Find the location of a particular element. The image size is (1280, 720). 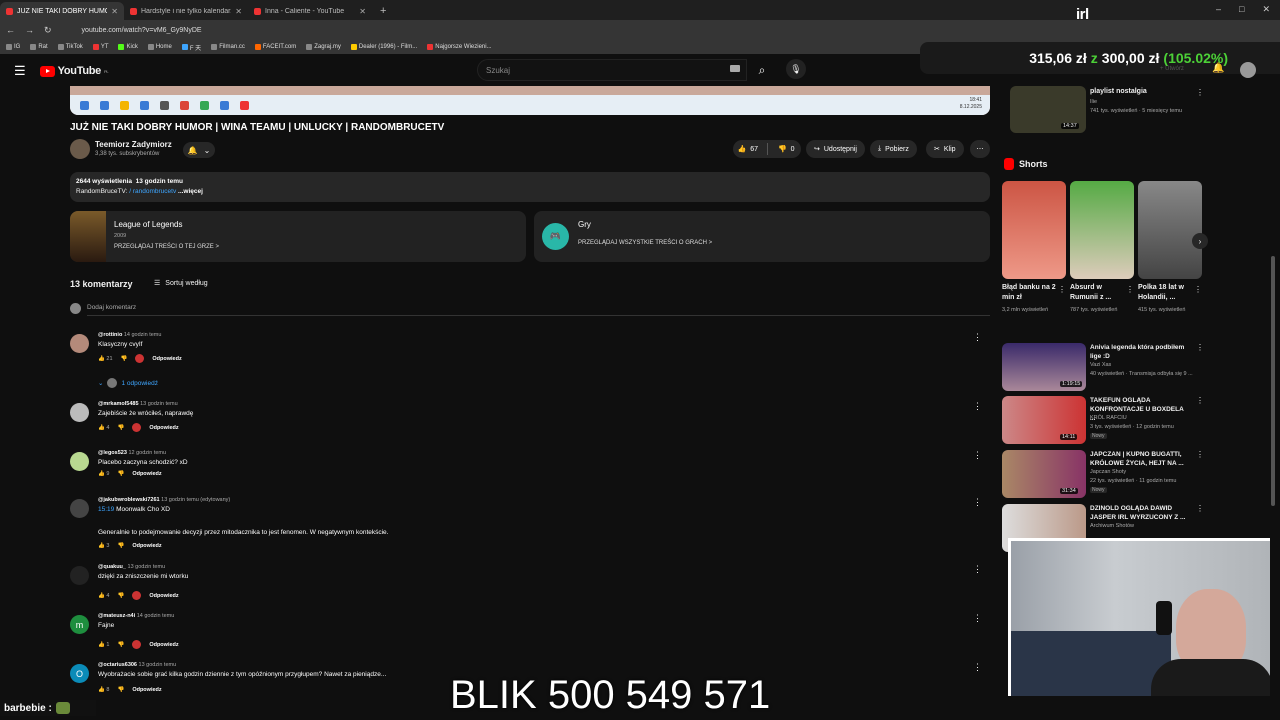

comment-author: @rottinio 14 godzin temu is located at coordinates (129, 335).